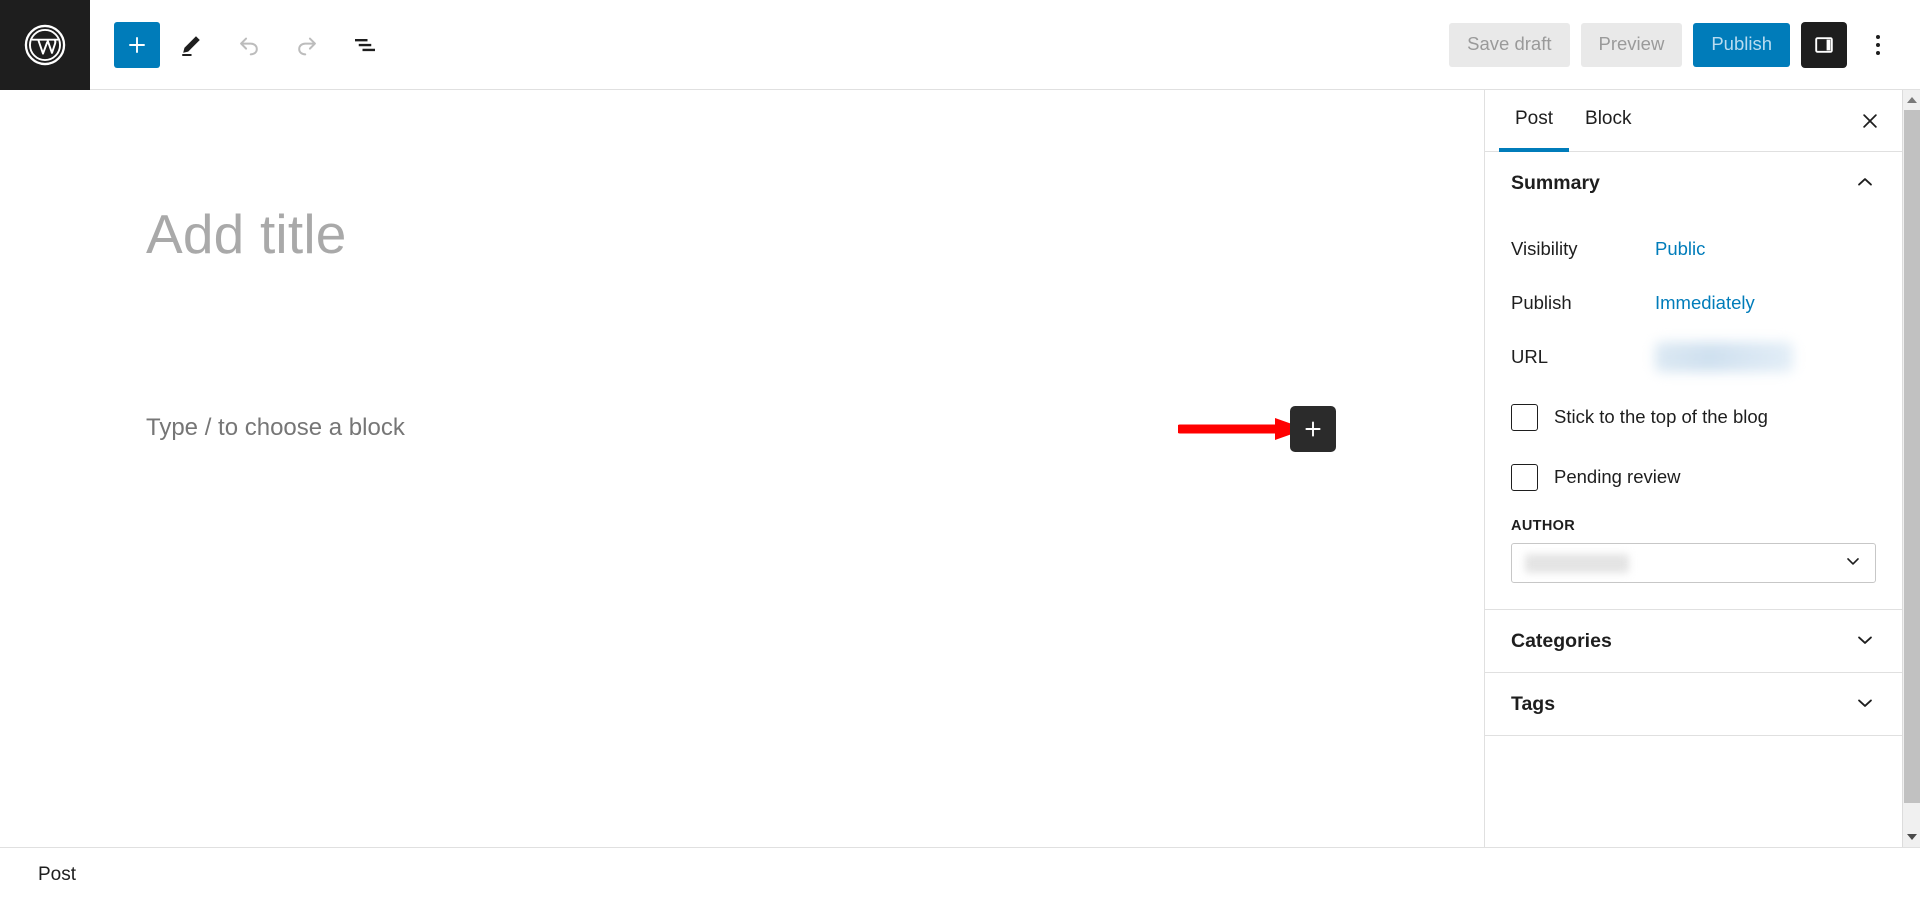 The width and height of the screenshot is (1920, 902). I want to click on triangle-up, so click(1911, 100).